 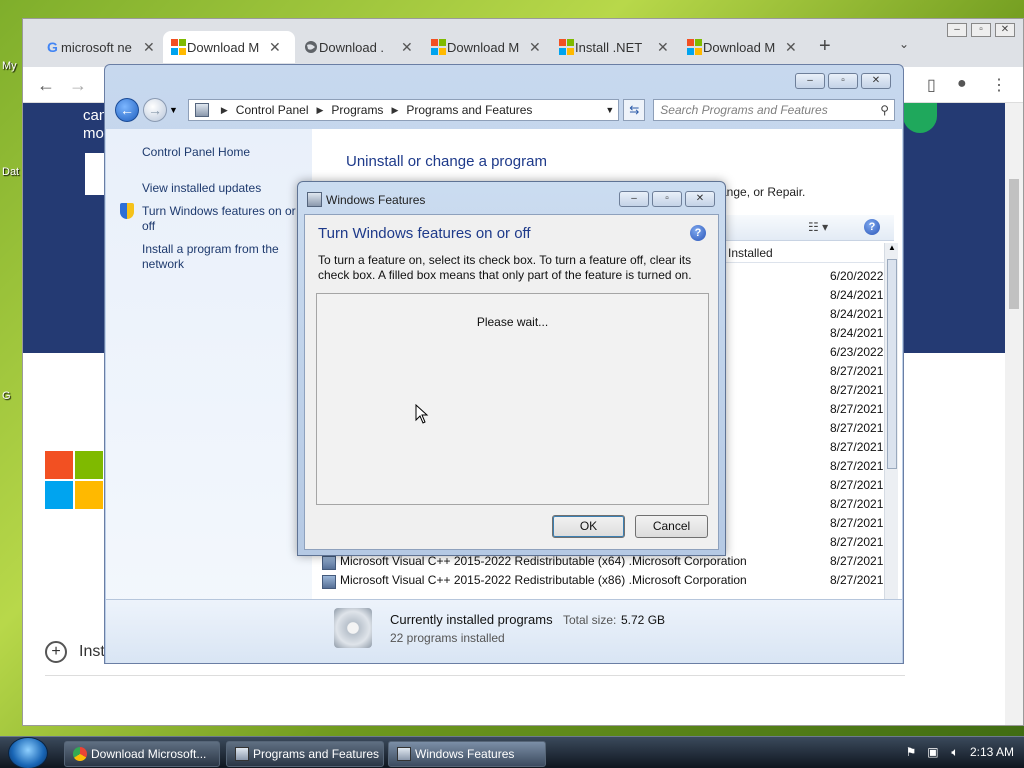 I want to click on install-text: Inst, so click(x=92, y=651).